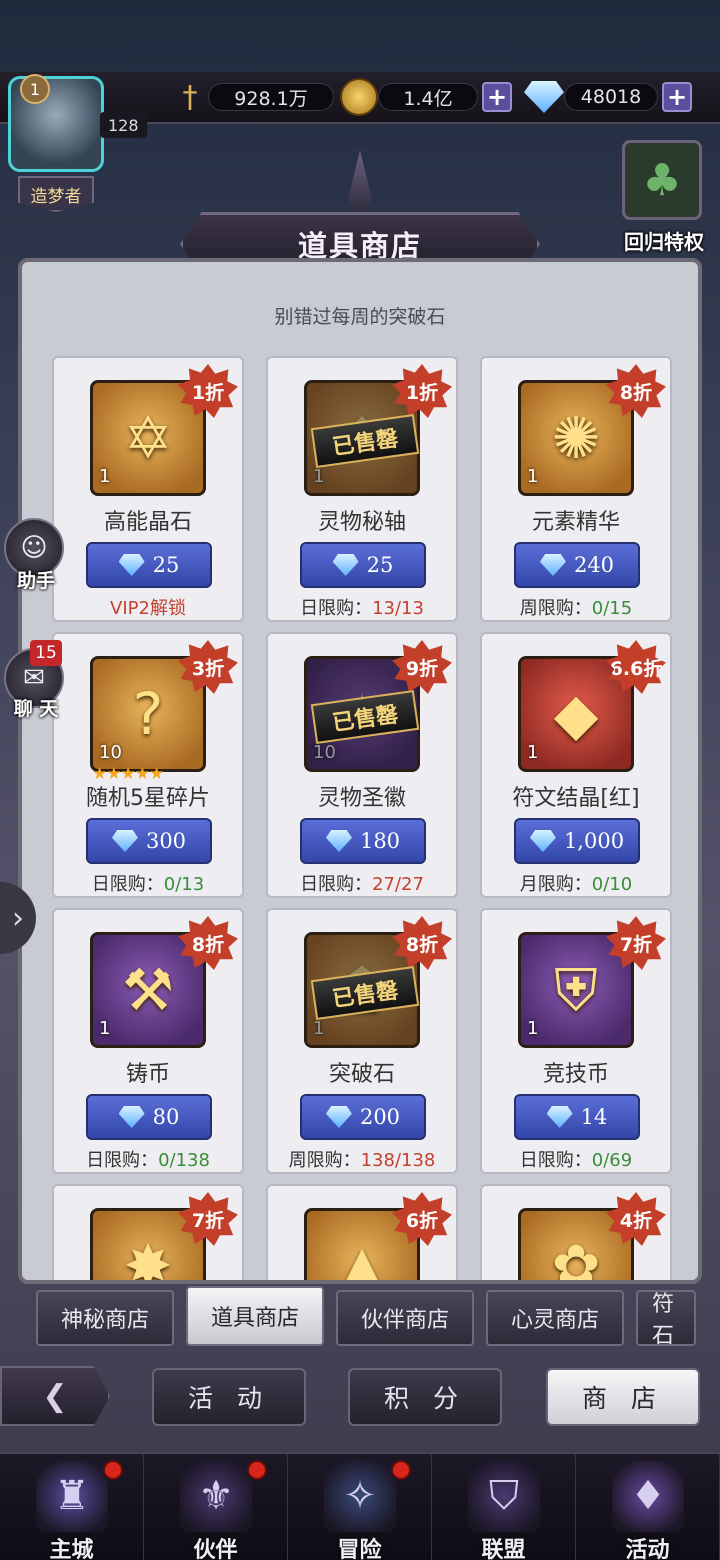 This screenshot has height=1560, width=720. I want to click on cards-icon: ♦, so click(648, 1496).